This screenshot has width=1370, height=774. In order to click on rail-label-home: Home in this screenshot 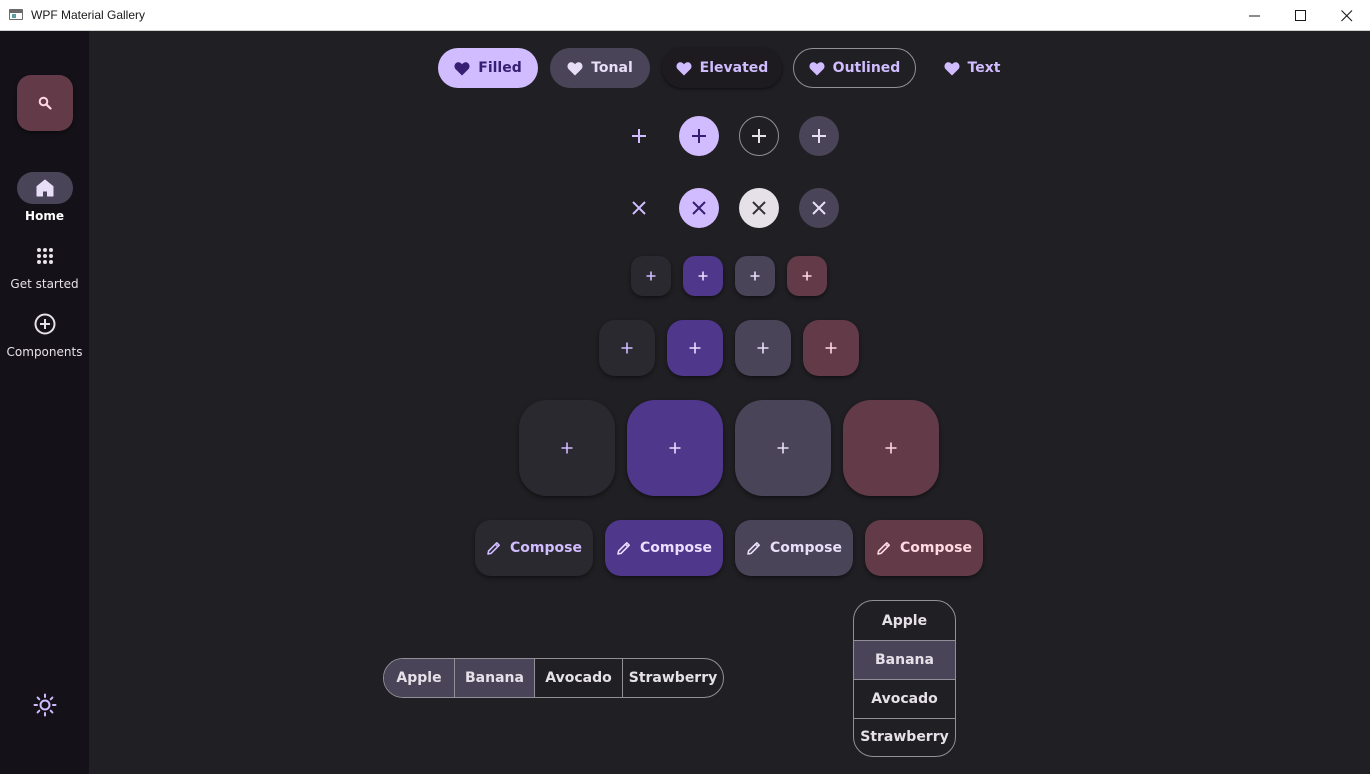, I will do `click(44, 216)`.